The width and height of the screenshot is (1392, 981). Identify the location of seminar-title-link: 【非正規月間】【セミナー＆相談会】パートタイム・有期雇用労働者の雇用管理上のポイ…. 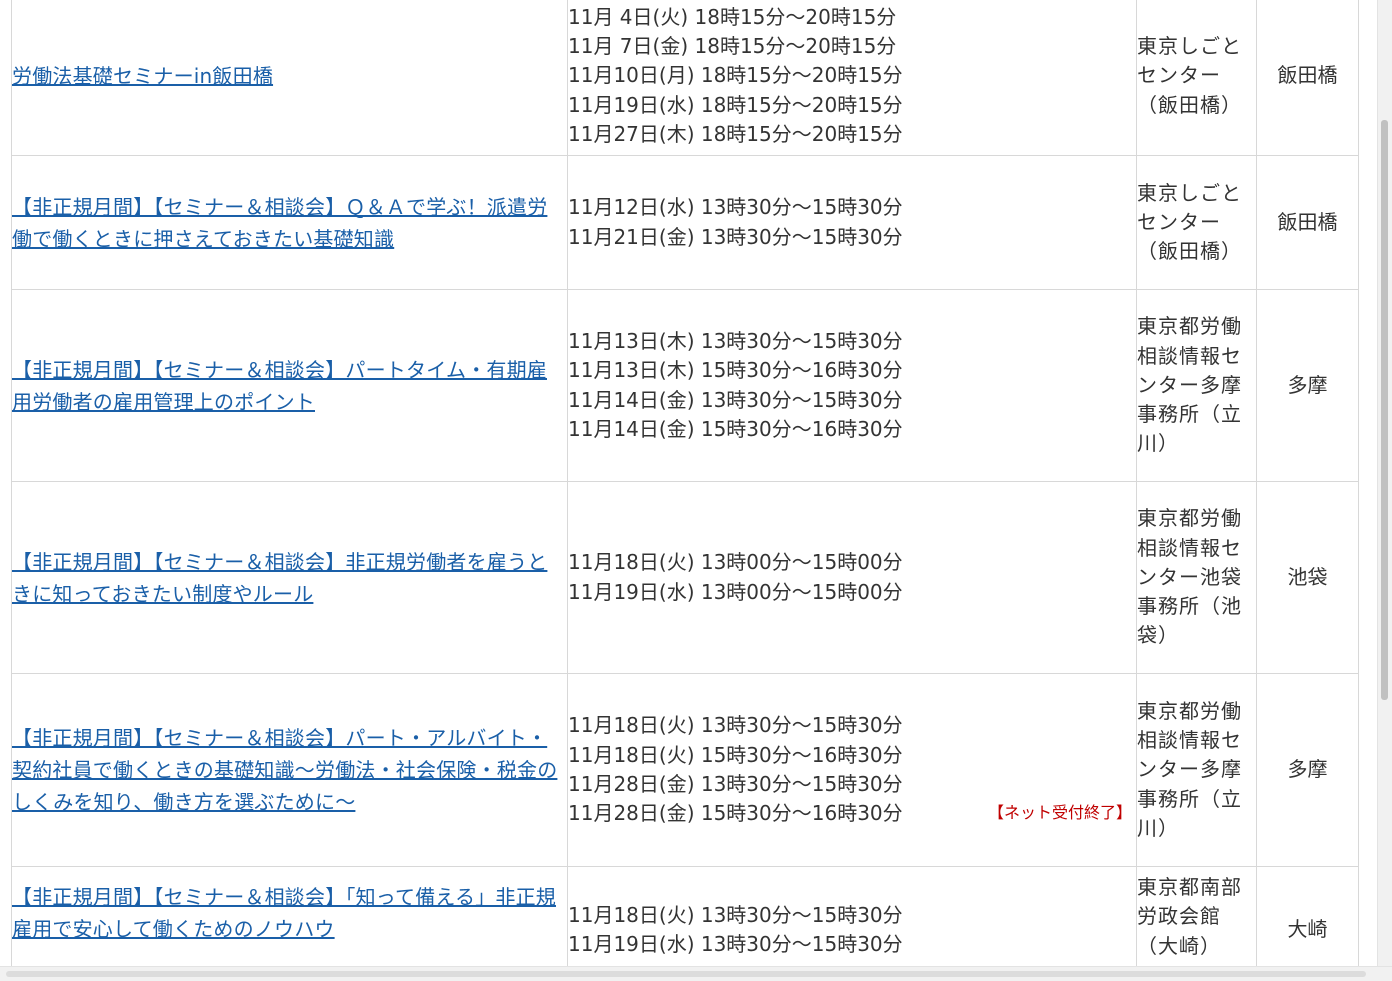
(279, 386).